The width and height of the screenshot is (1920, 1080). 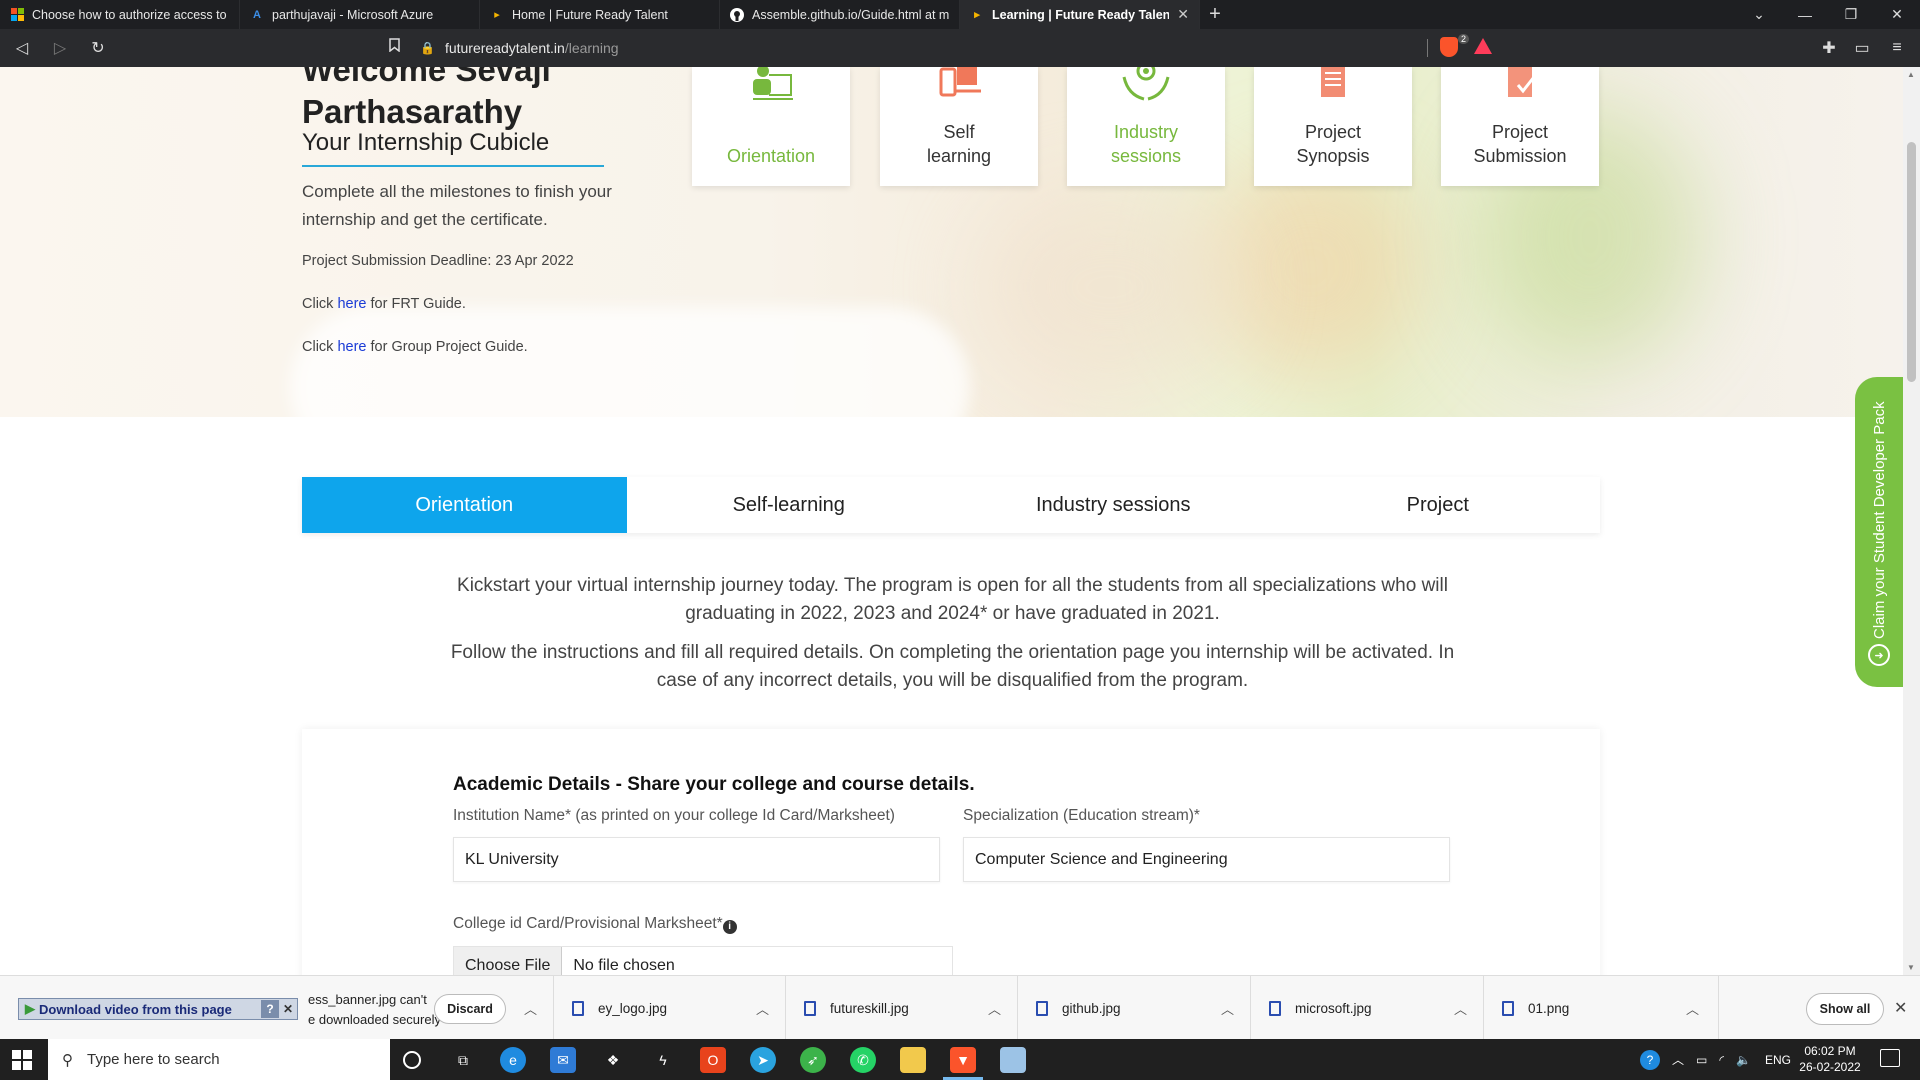 What do you see at coordinates (1911, 967) in the screenshot?
I see `scroll-down-icon: ▼` at bounding box center [1911, 967].